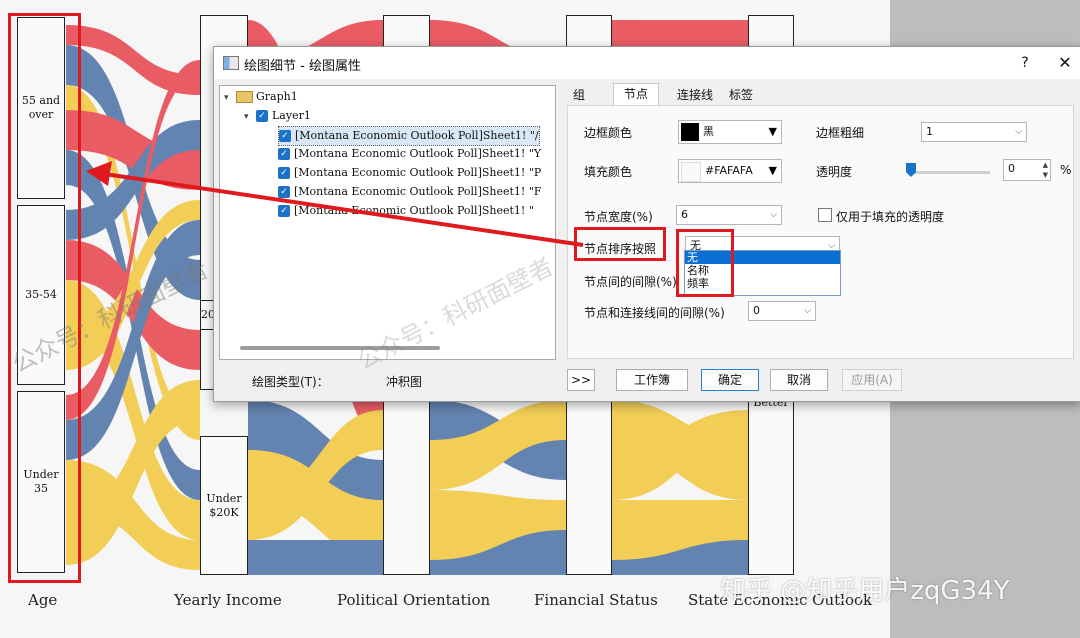  I want to click on border-color-label: 边框颜色, so click(608, 133).